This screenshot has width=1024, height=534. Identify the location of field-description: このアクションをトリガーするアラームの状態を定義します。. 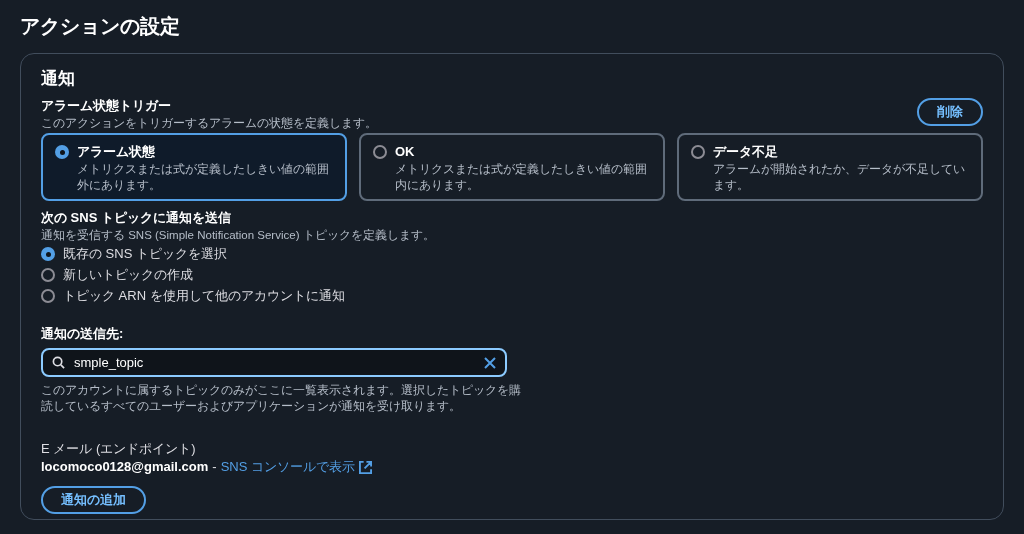
(209, 123).